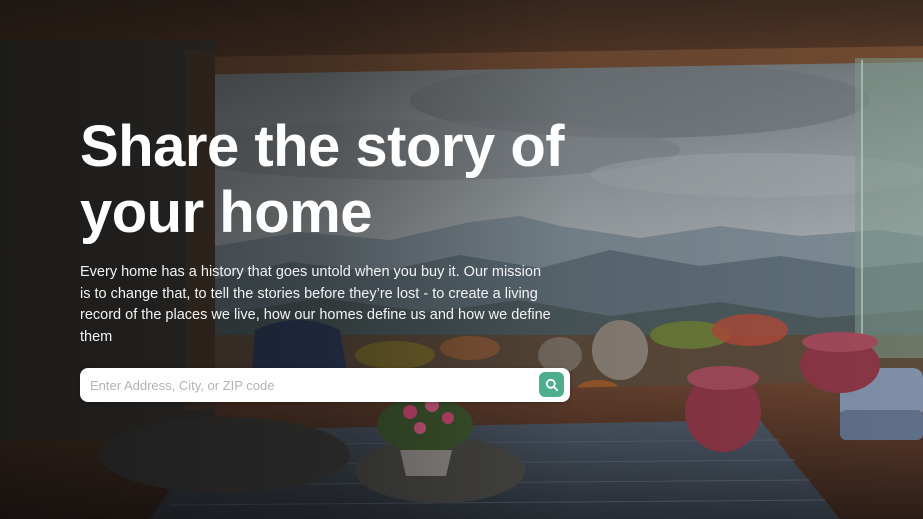 Image resolution: width=923 pixels, height=519 pixels. I want to click on hero-headline: Share the story of your home, so click(322, 179).